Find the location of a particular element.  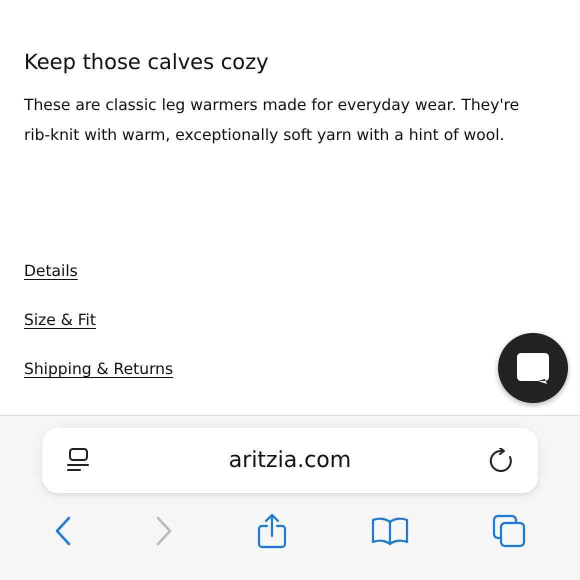

url-text: aritzia.com is located at coordinates (290, 460).